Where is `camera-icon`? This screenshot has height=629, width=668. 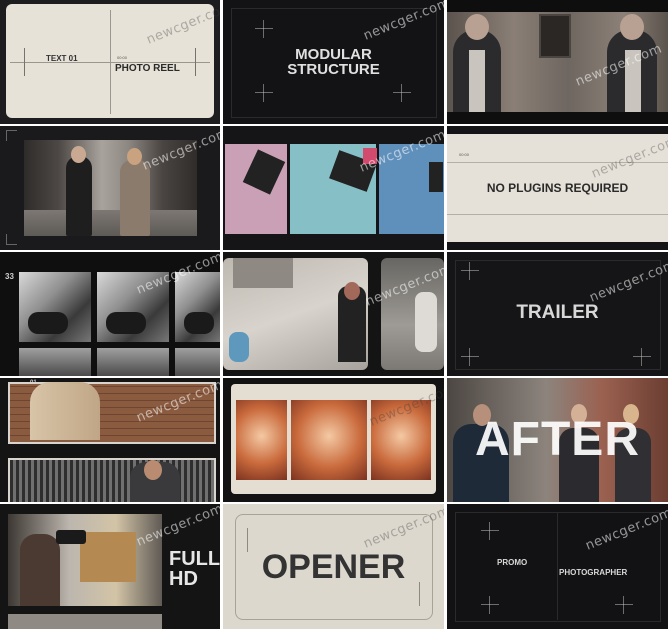 camera-icon is located at coordinates (71, 537).